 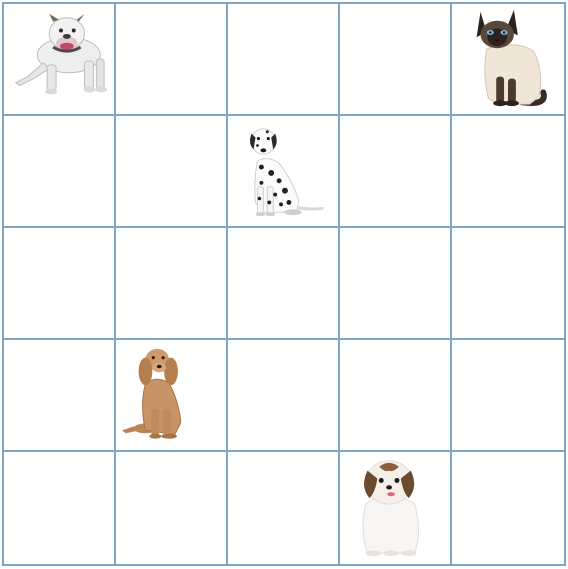 I want to click on dalmatian-icon, so click(x=283, y=171).